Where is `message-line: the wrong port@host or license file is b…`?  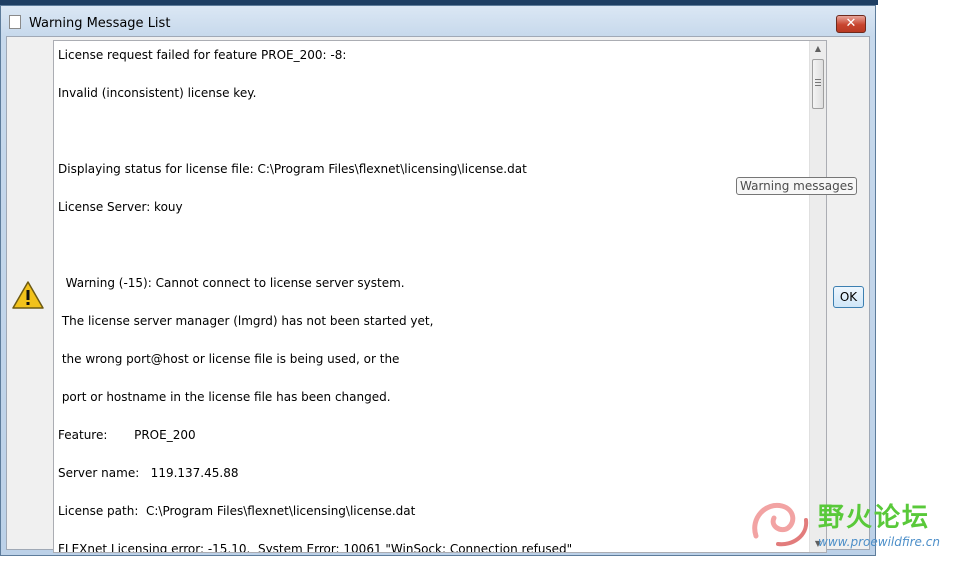
message-line: the wrong port@host or license file is b… is located at coordinates (229, 359).